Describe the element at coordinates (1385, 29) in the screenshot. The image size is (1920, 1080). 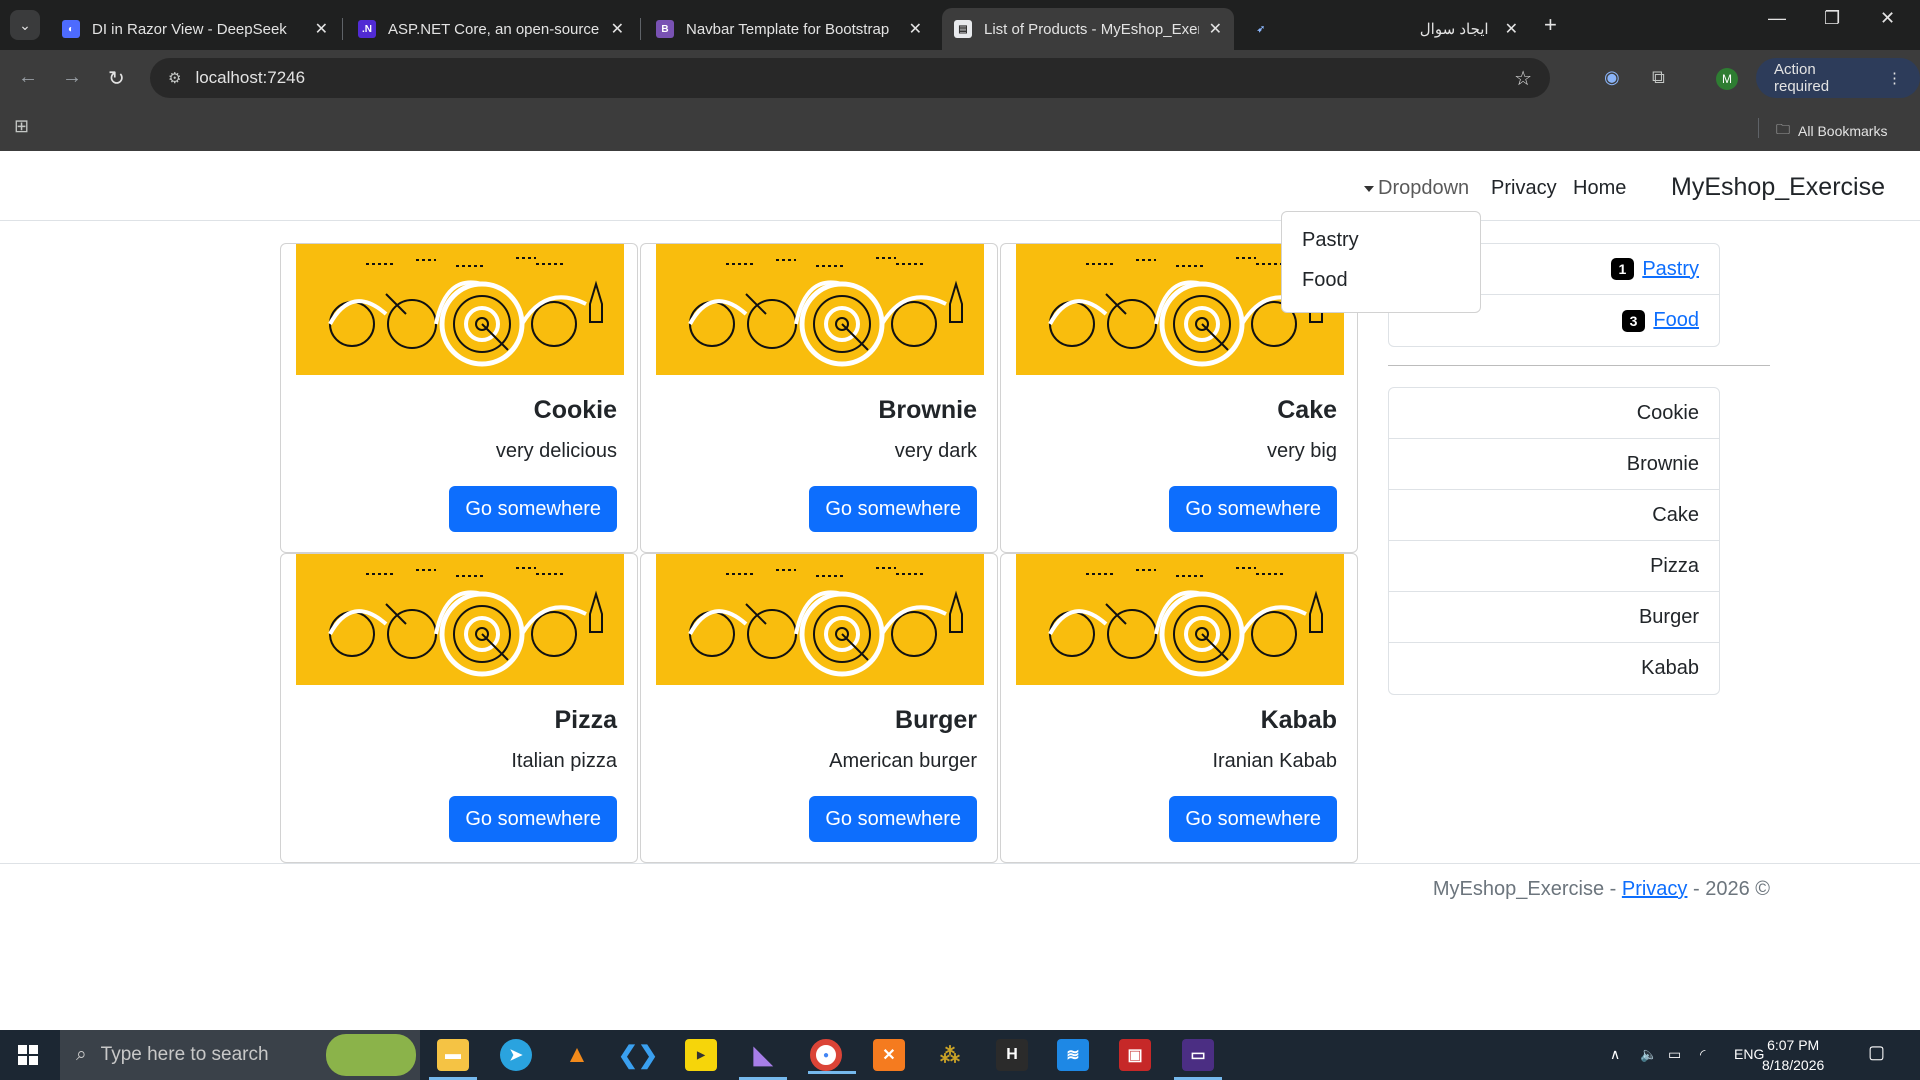
I see `browser-tab: ➶ ایجاد سوال ✕` at that location.